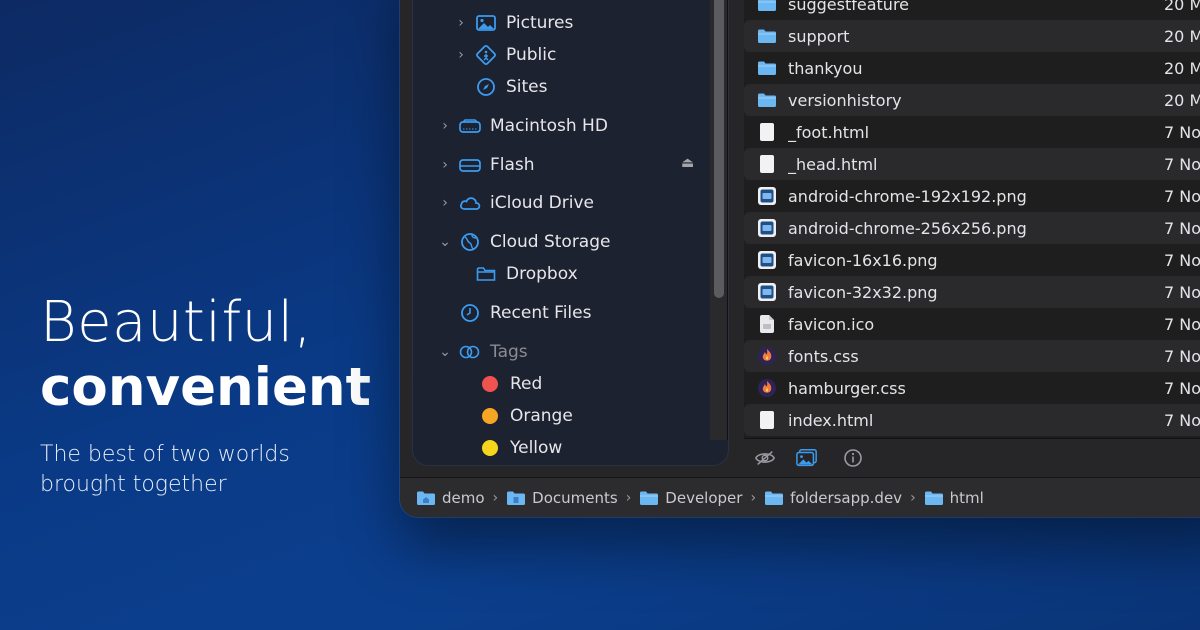  I want to click on file-name: android-chrome-192x192.png, so click(907, 196).